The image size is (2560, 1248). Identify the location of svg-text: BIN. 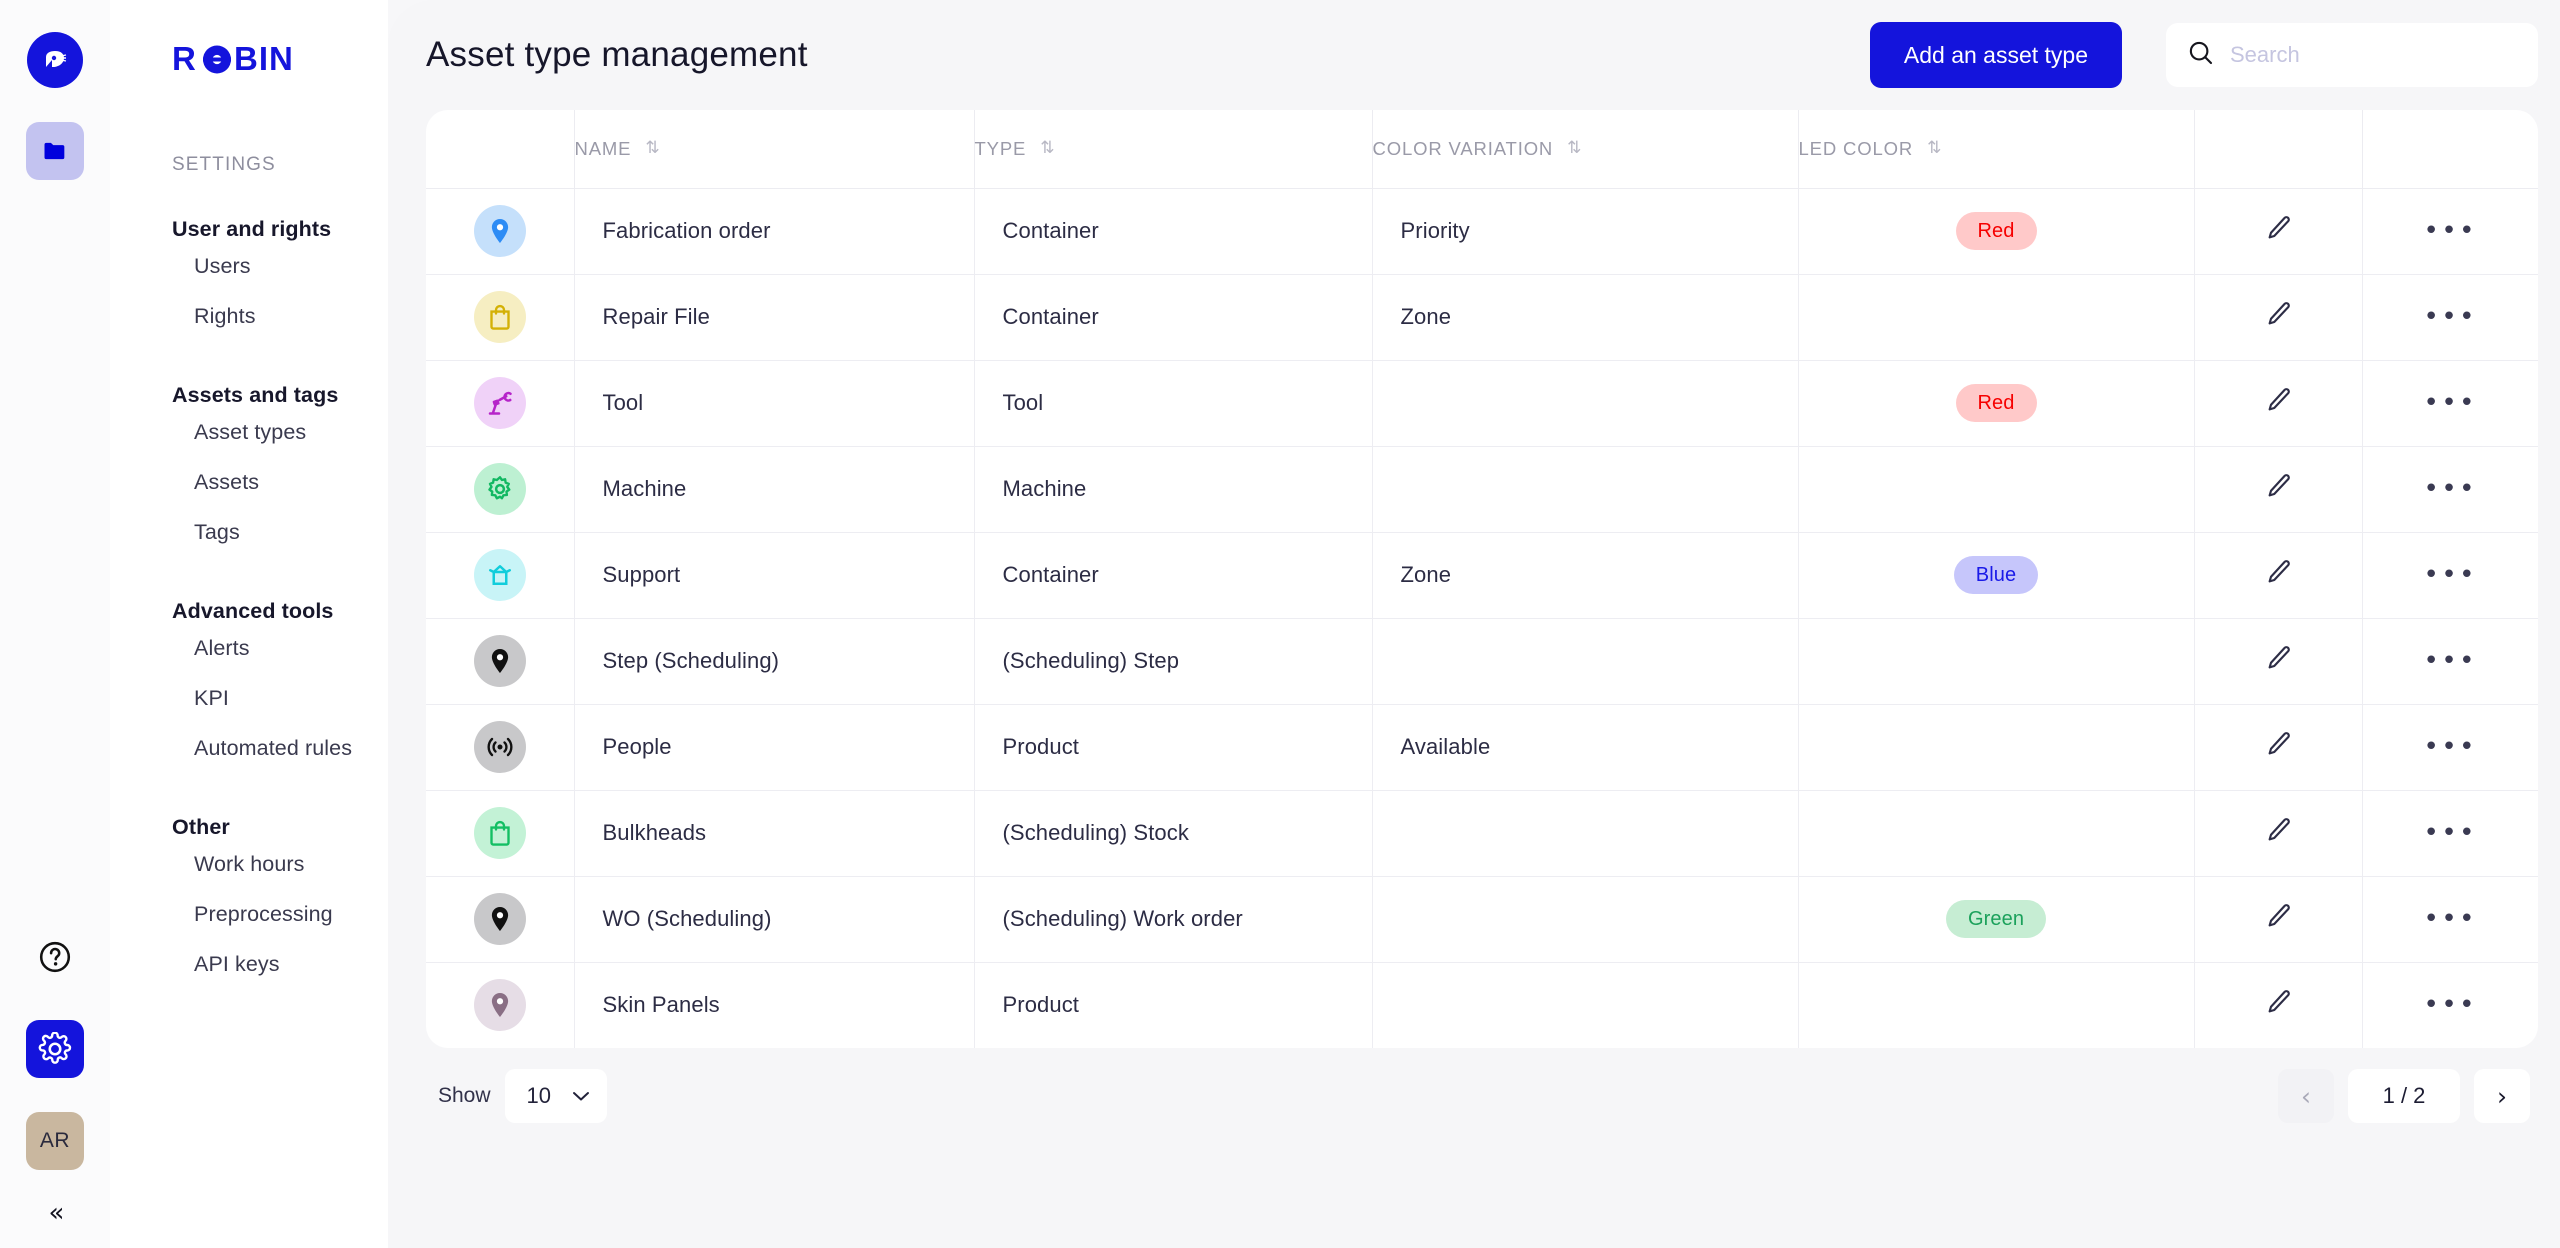
(264, 59).